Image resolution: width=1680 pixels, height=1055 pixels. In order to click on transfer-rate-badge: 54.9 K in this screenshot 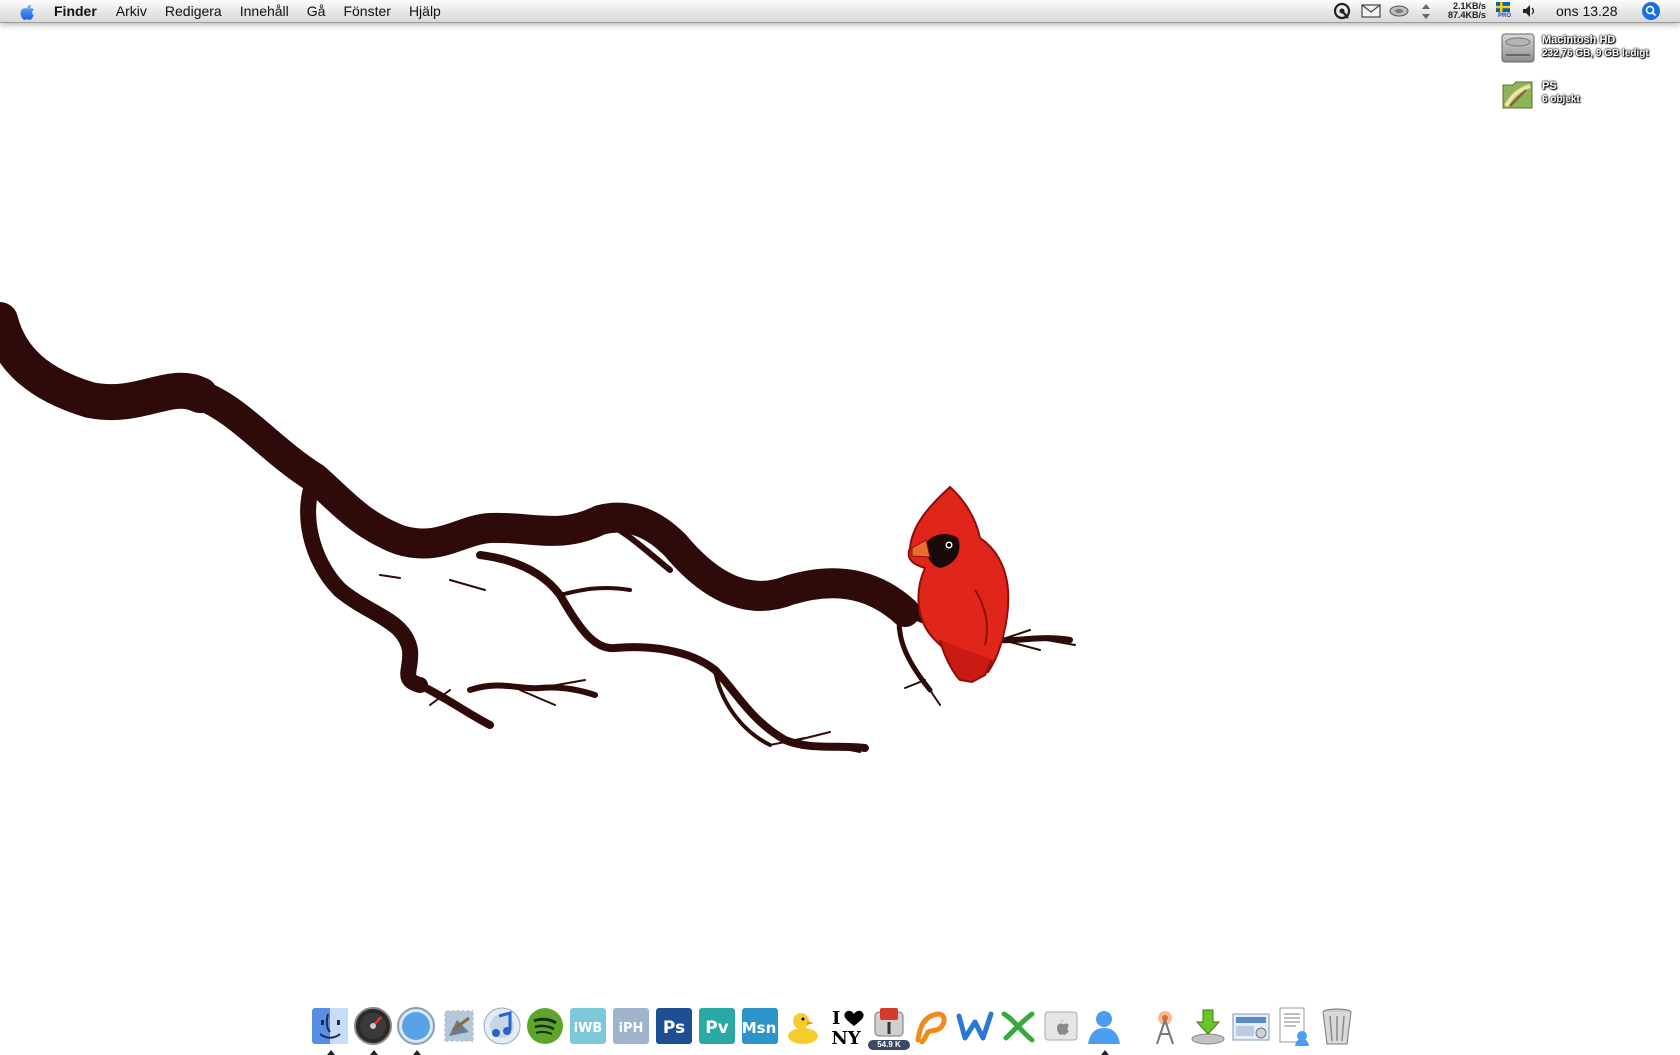, I will do `click(889, 1045)`.